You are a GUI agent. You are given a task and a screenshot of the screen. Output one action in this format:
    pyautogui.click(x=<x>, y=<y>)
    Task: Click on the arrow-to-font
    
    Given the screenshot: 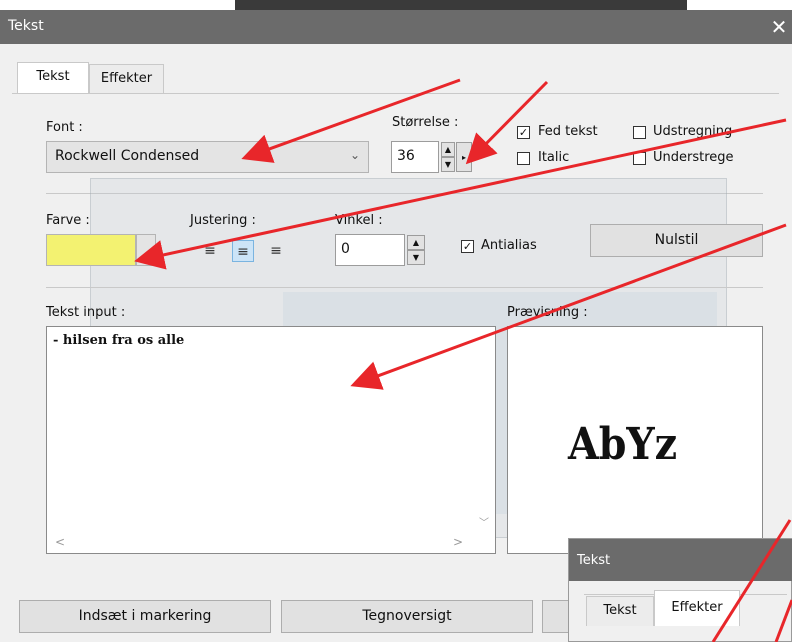 What is the action you would take?
    pyautogui.click(x=351, y=120)
    